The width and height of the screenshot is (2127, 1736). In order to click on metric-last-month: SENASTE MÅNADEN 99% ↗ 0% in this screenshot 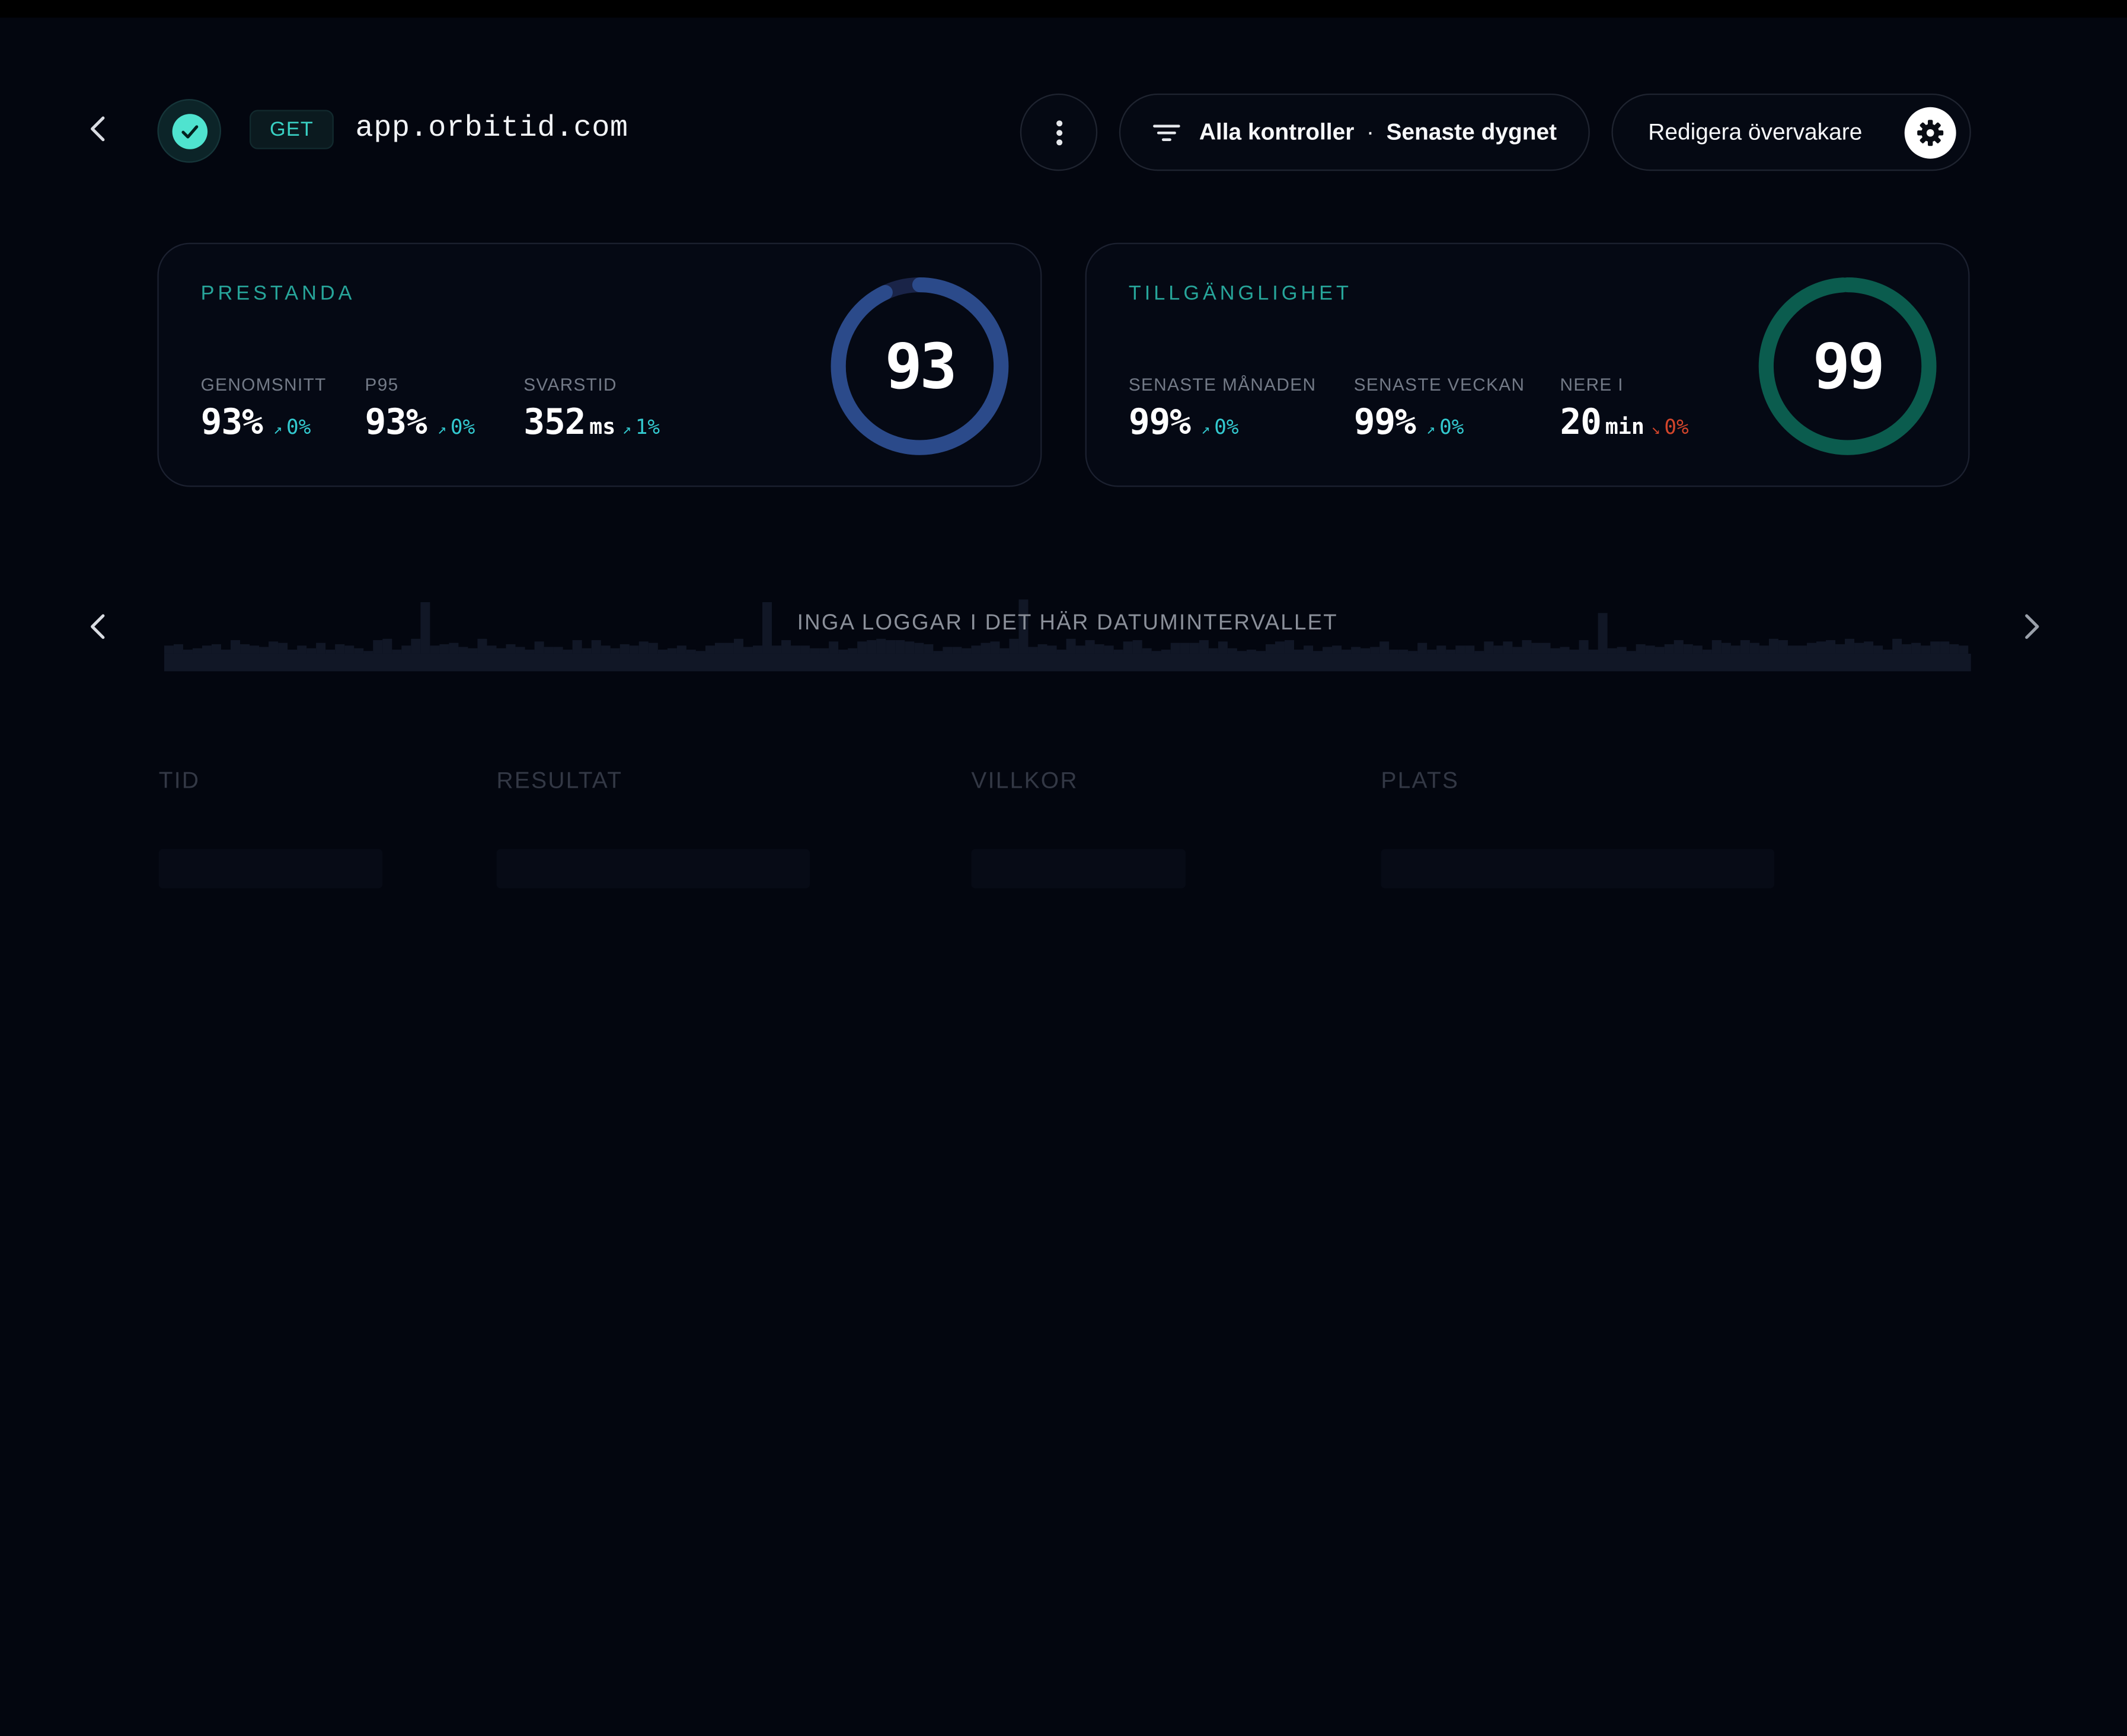, I will do `click(1222, 409)`.